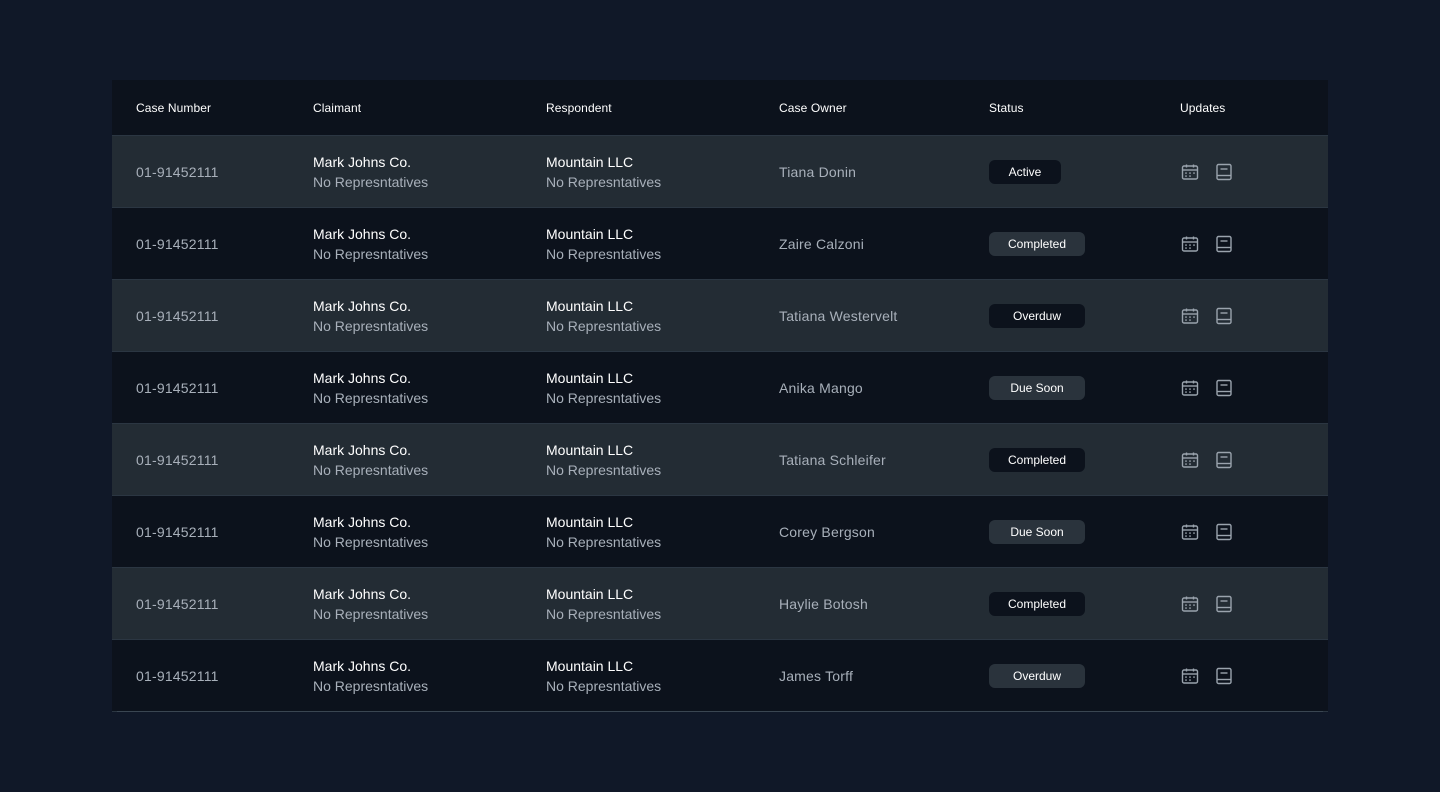  What do you see at coordinates (1084, 675) in the screenshot?
I see `status-cell: Overduw` at bounding box center [1084, 675].